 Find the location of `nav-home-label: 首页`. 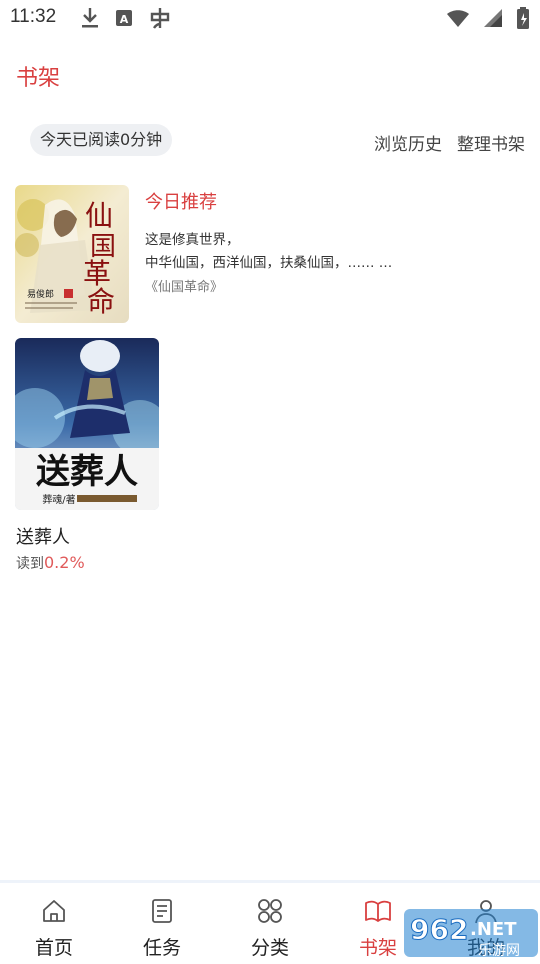

nav-home-label: 首页 is located at coordinates (53, 948).